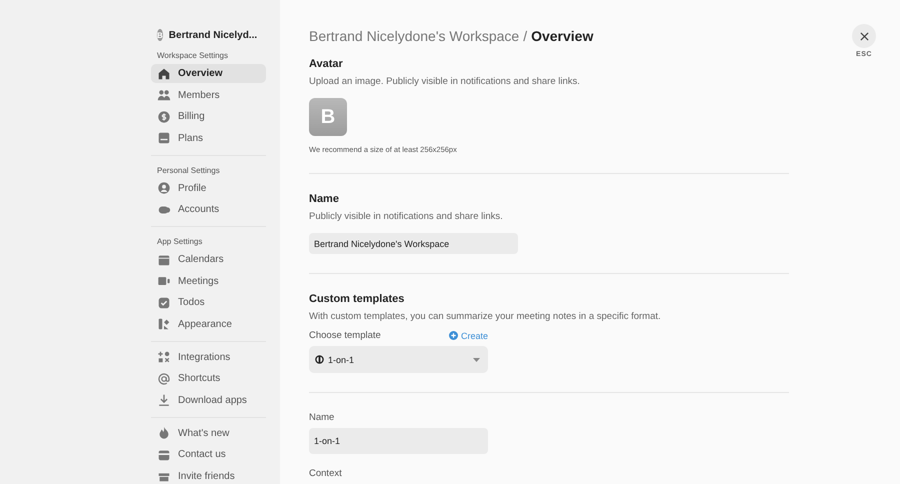  What do you see at coordinates (164, 433) in the screenshot?
I see `flame-icon` at bounding box center [164, 433].